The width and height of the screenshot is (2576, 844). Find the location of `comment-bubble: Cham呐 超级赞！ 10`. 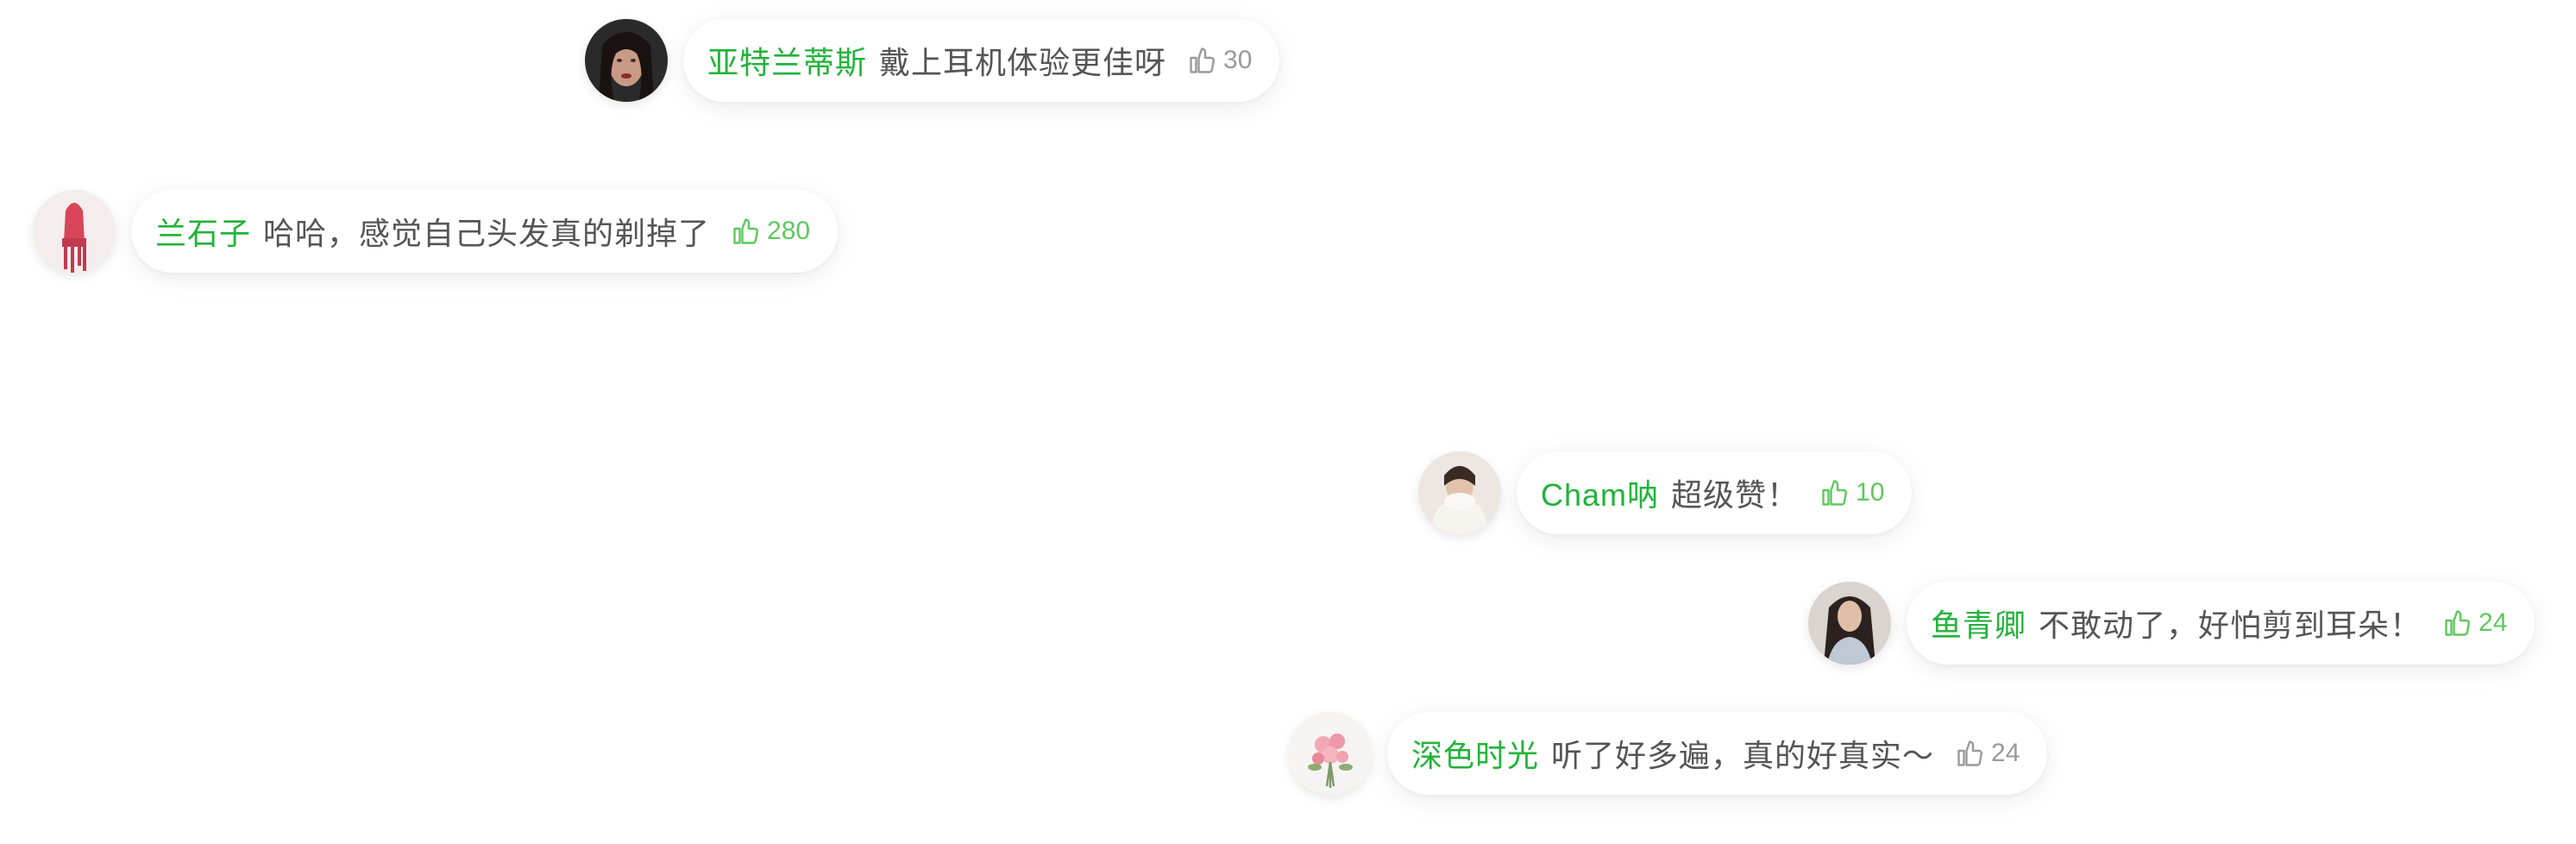

comment-bubble: Cham呐 超级赞！ 10 is located at coordinates (1715, 493).